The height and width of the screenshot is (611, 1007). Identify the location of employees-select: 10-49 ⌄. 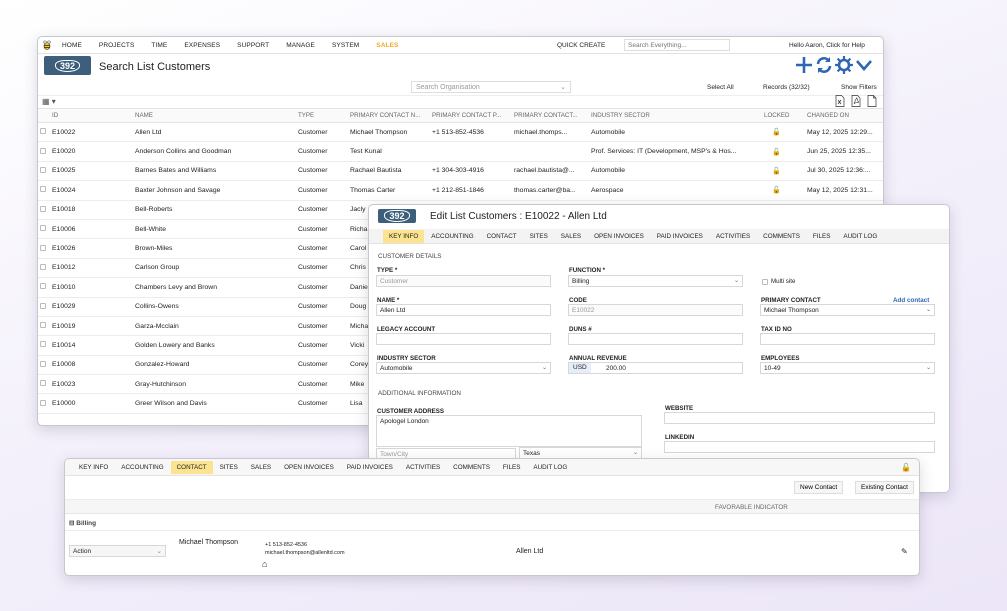
(847, 368).